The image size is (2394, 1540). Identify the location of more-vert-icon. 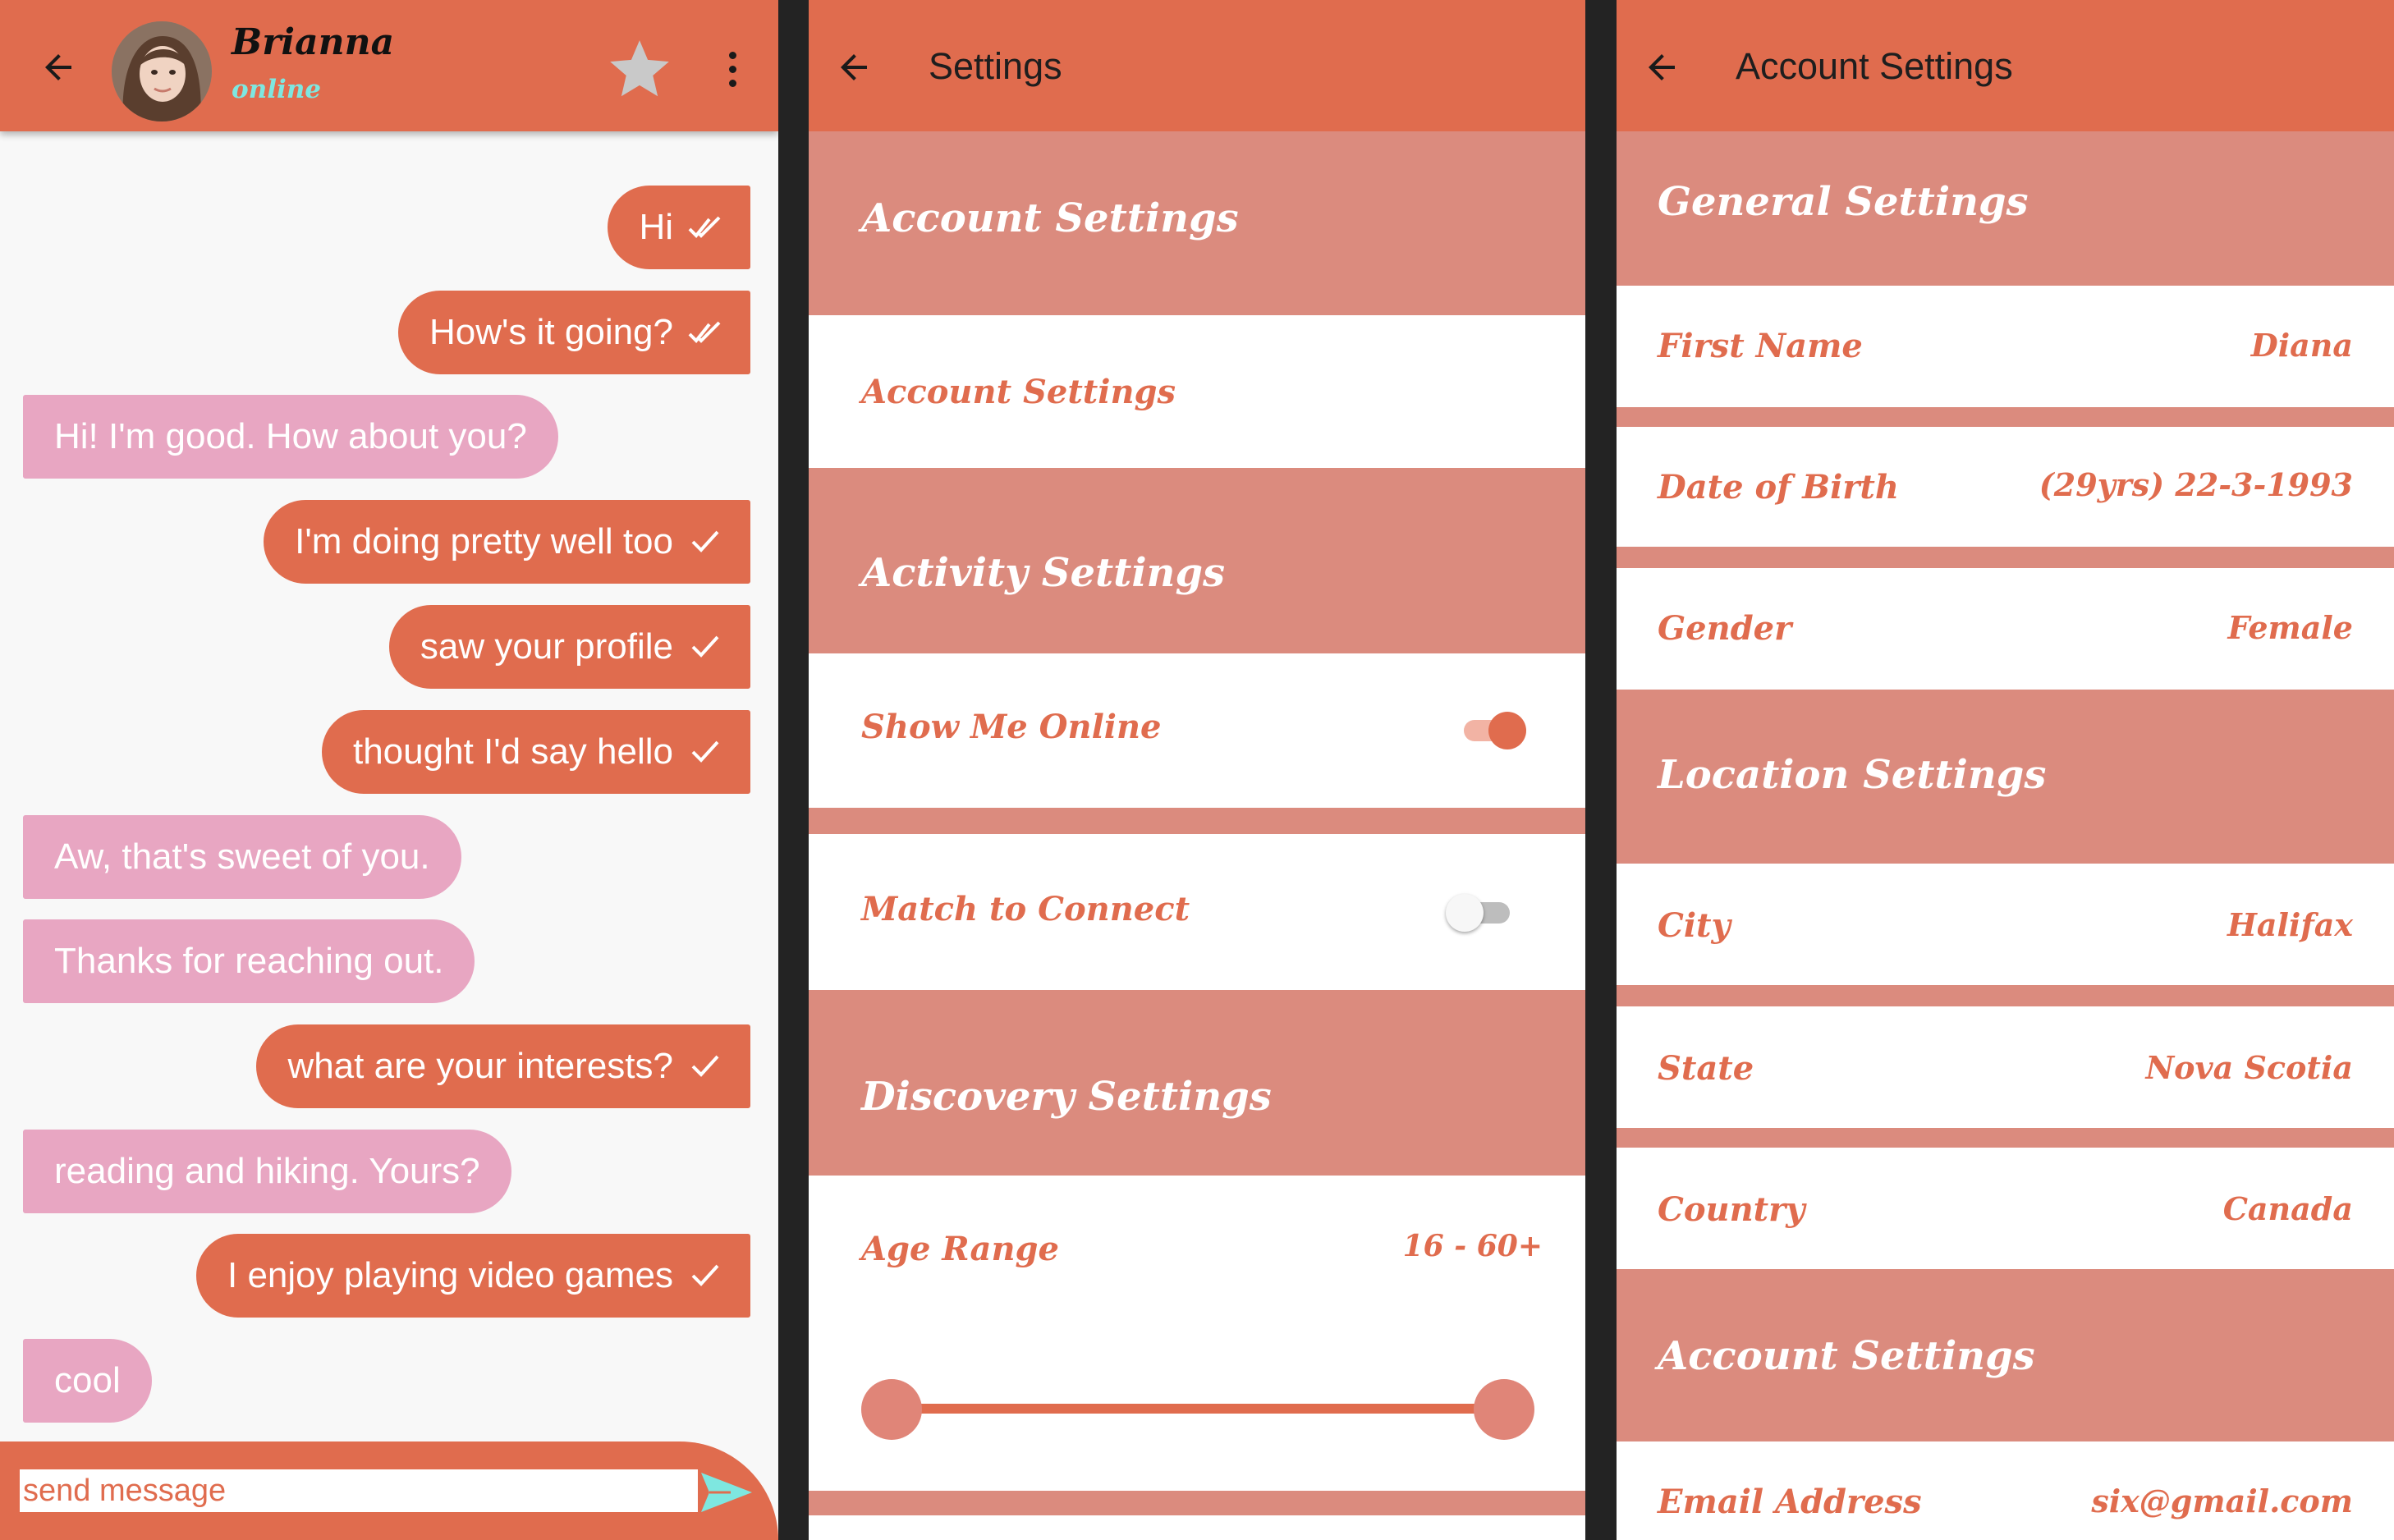
(732, 55).